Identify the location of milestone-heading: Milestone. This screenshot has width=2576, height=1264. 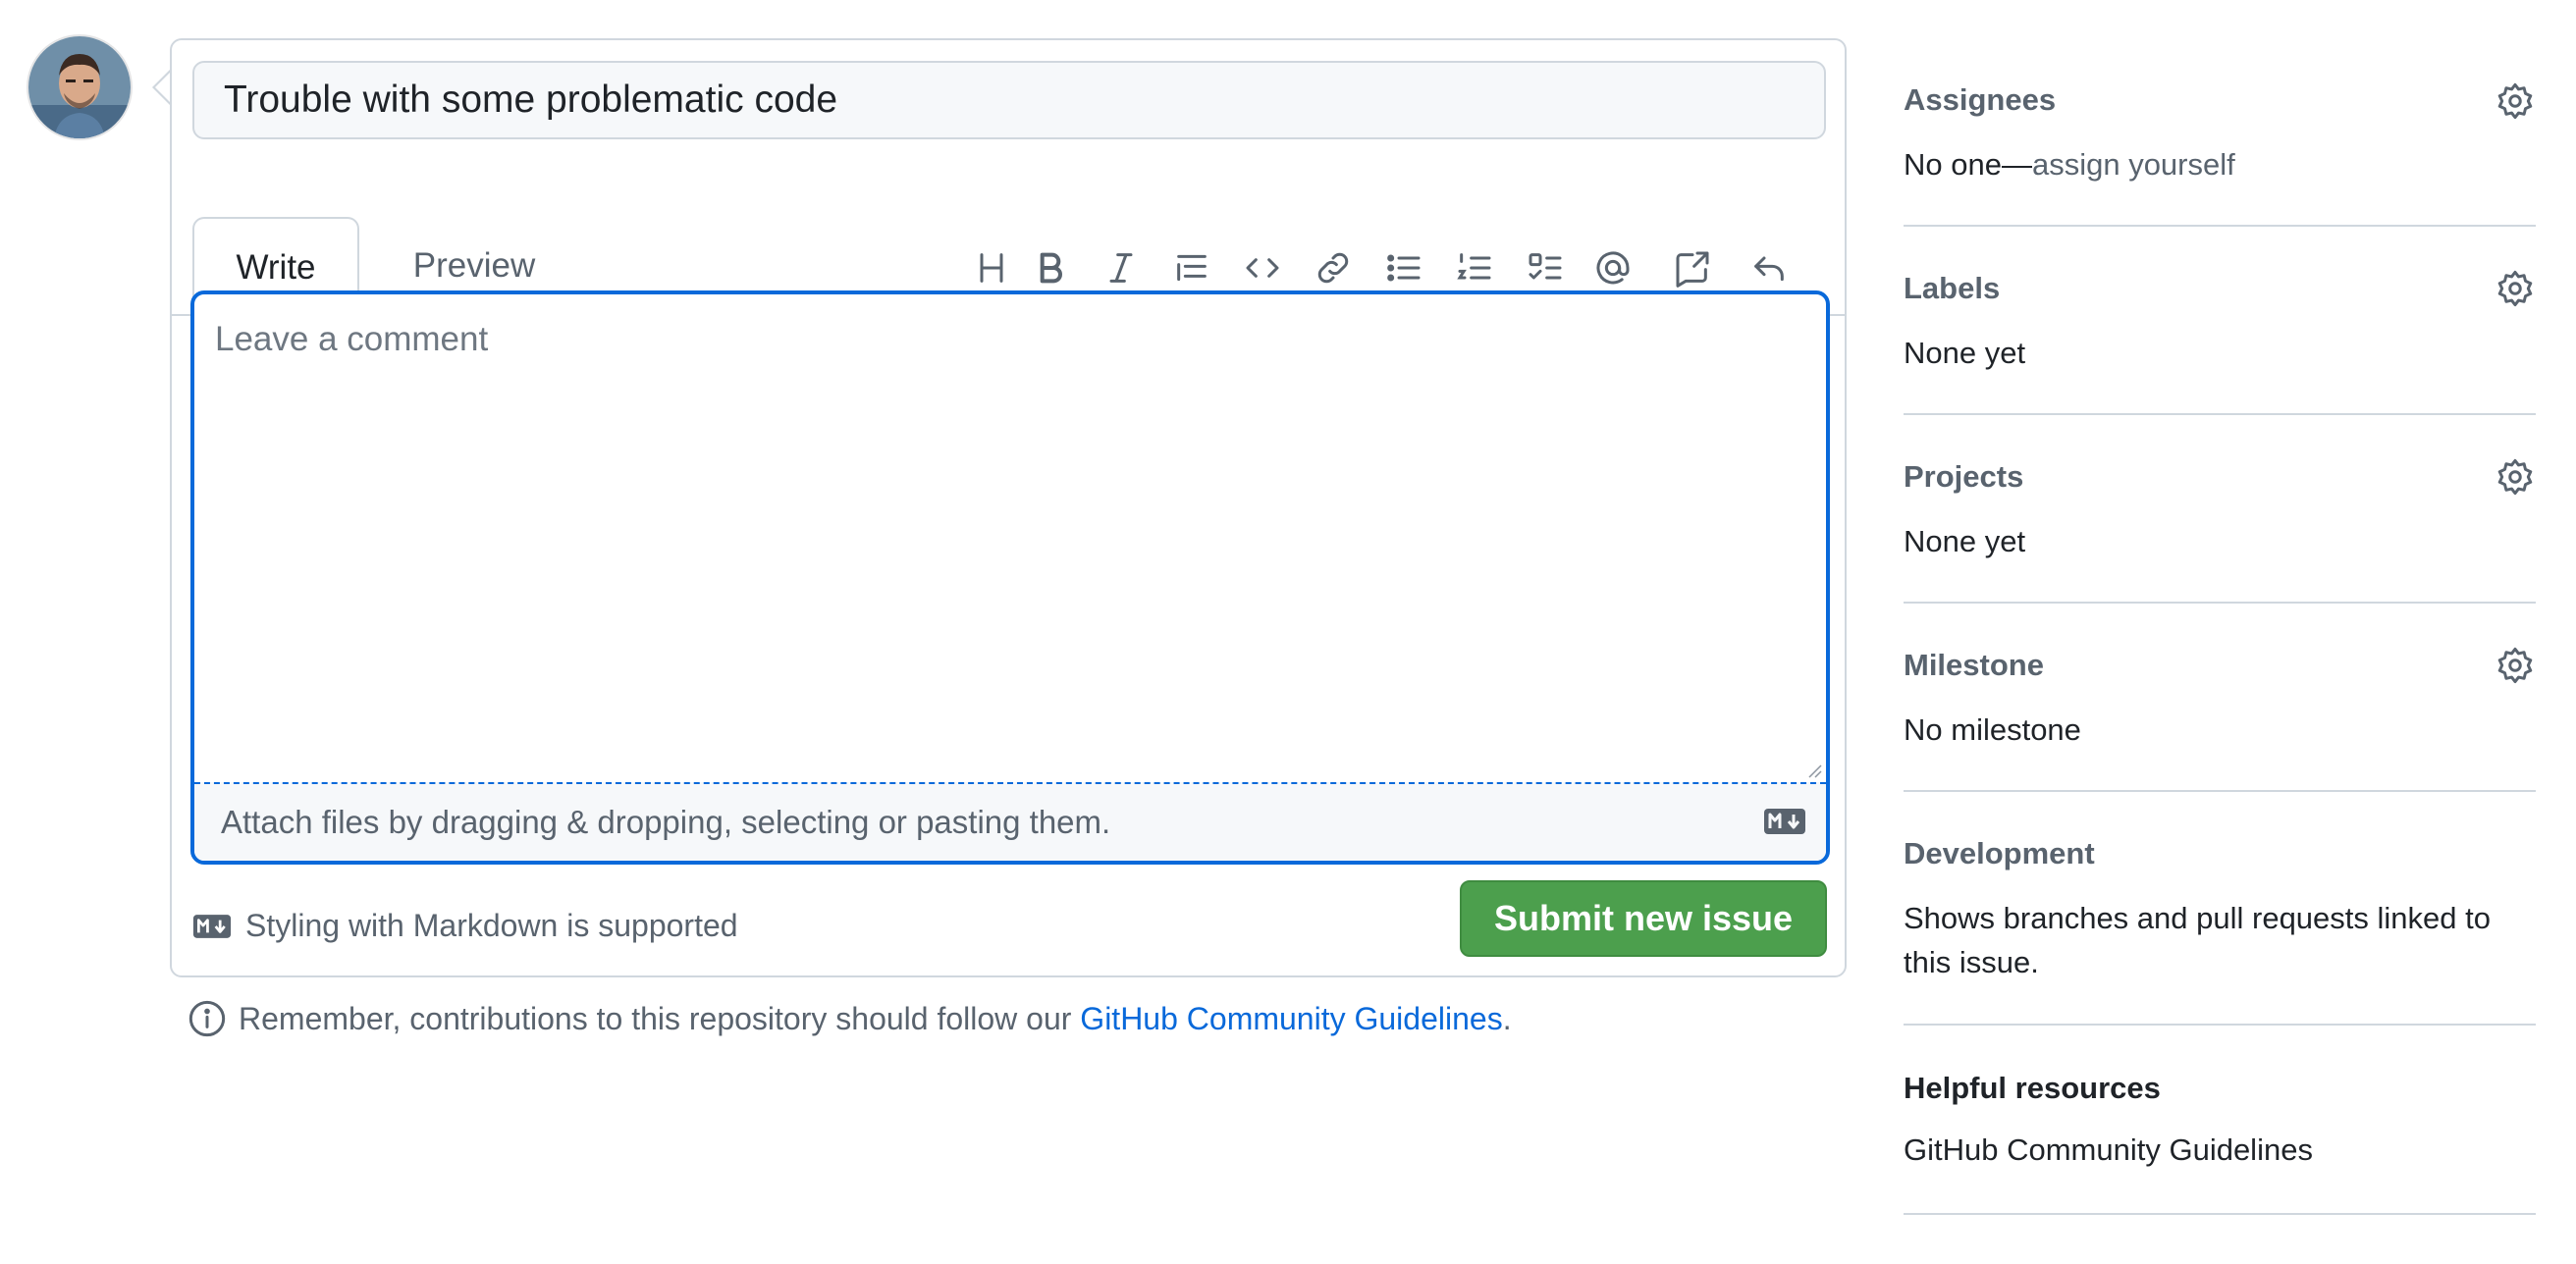
(1974, 666).